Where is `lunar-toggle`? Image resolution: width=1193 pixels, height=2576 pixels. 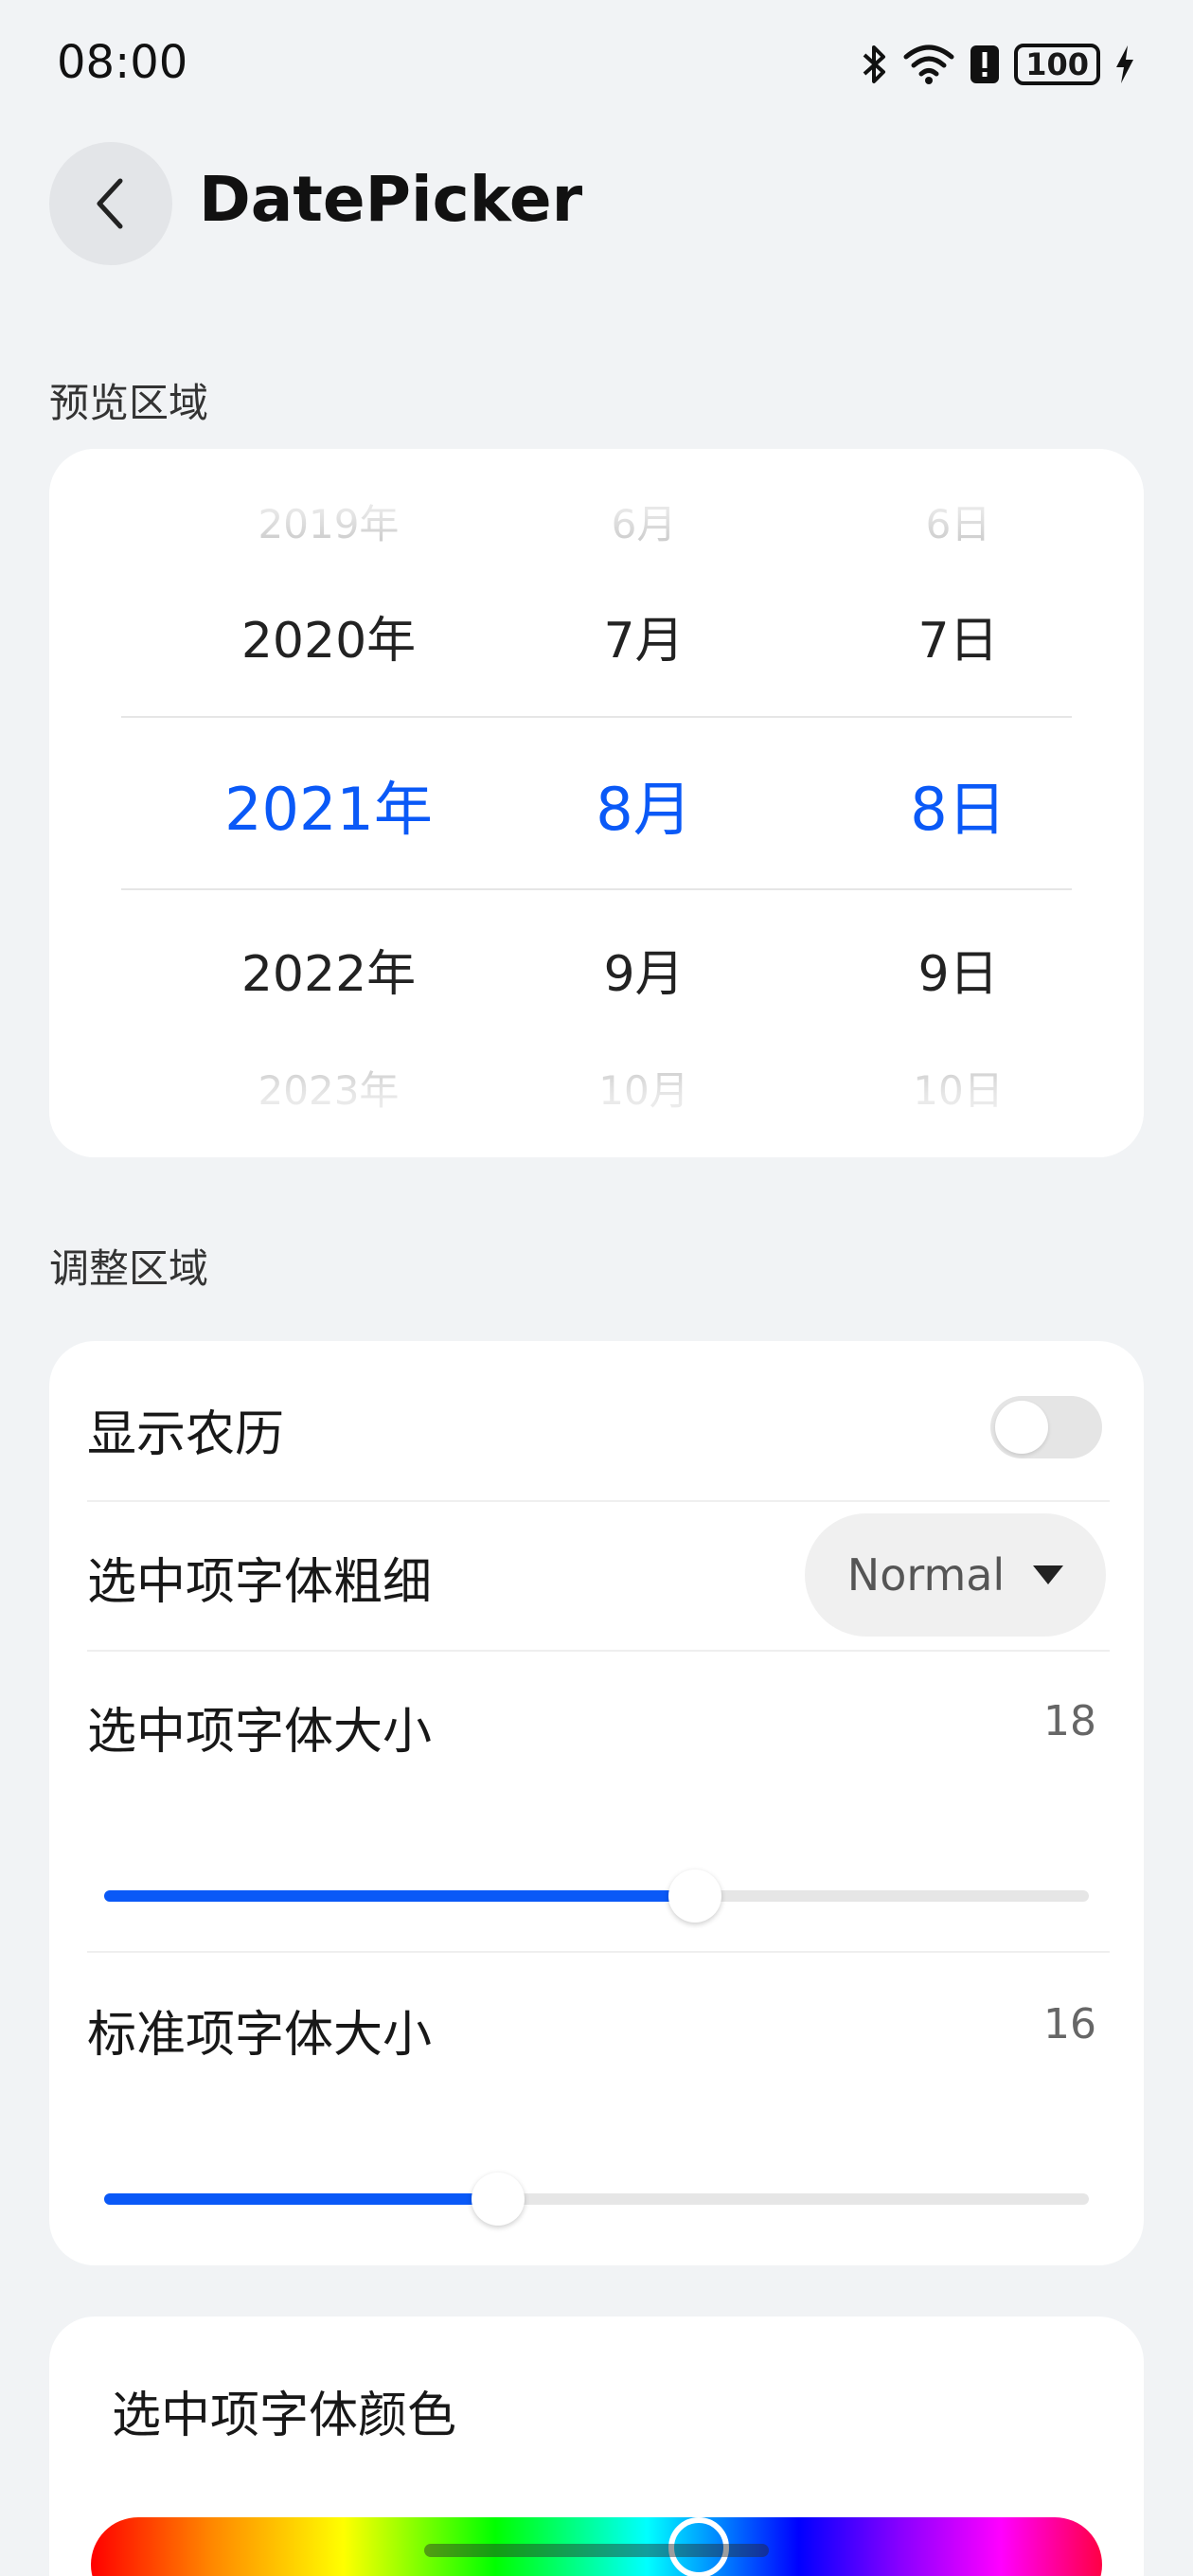 lunar-toggle is located at coordinates (1046, 1427).